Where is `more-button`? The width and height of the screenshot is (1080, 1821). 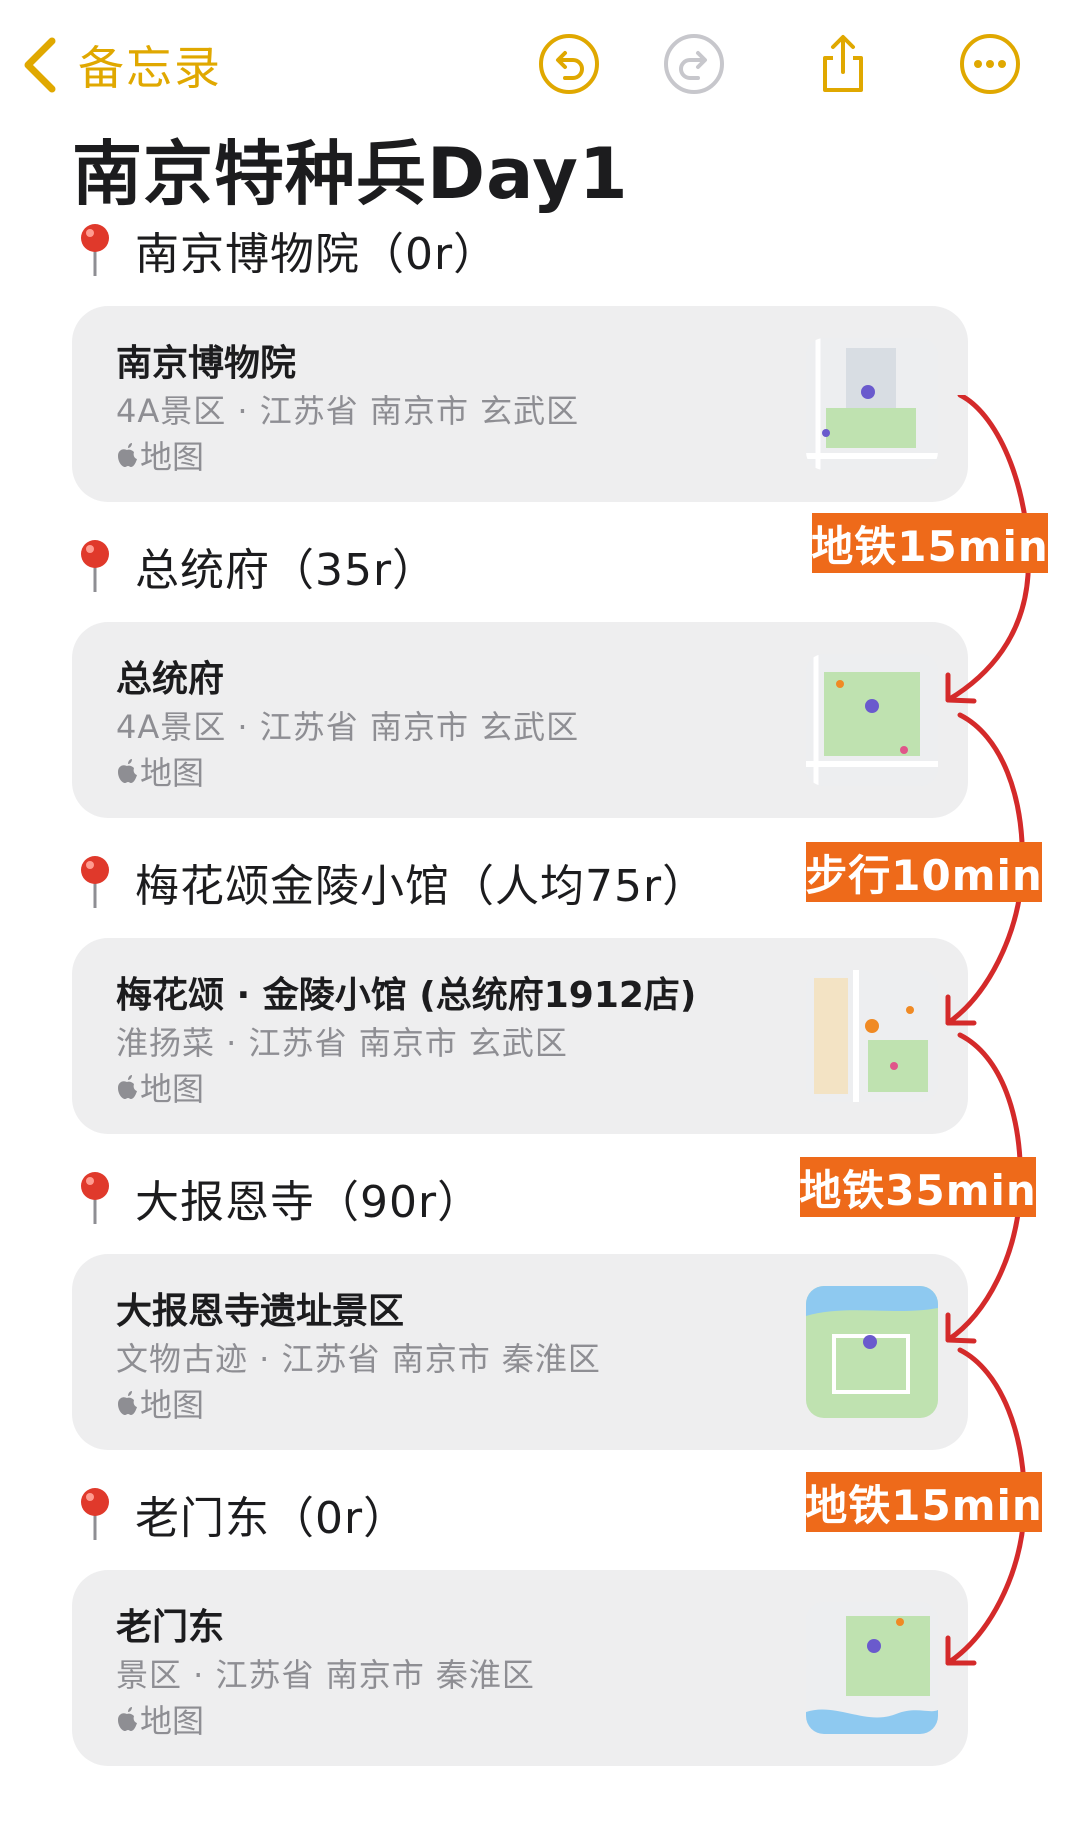
more-button is located at coordinates (990, 64).